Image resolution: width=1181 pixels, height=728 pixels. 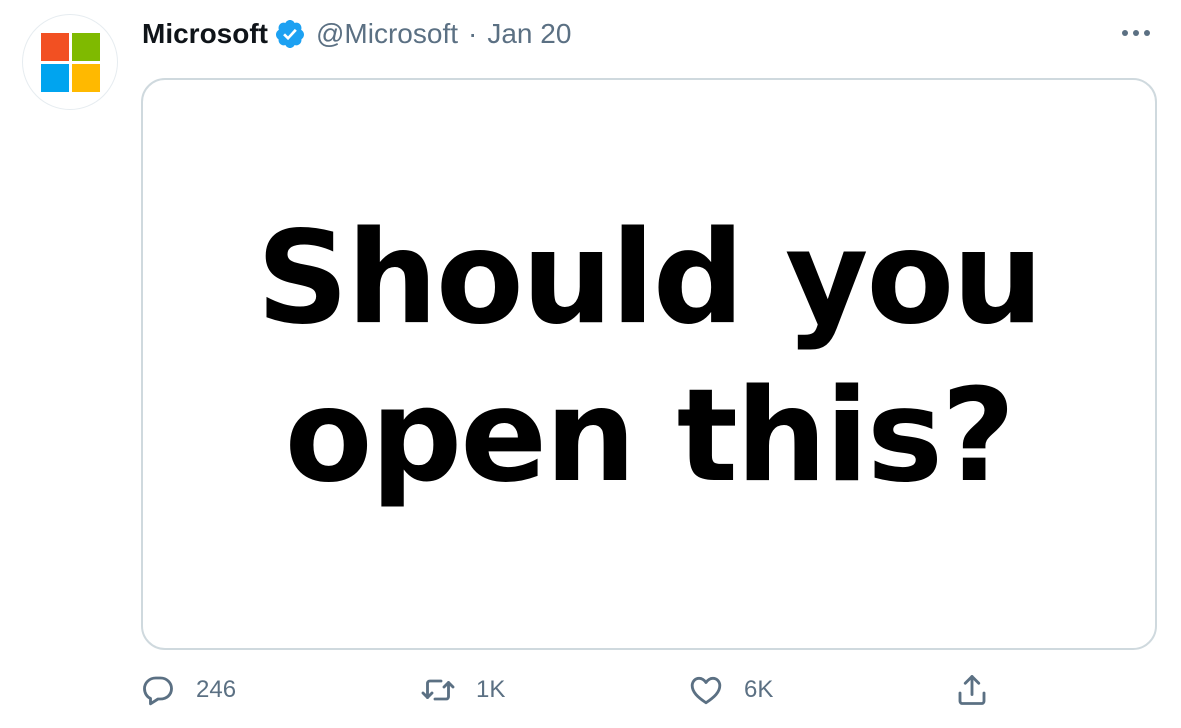 What do you see at coordinates (491, 689) in the screenshot?
I see `retweet-count: 1K` at bounding box center [491, 689].